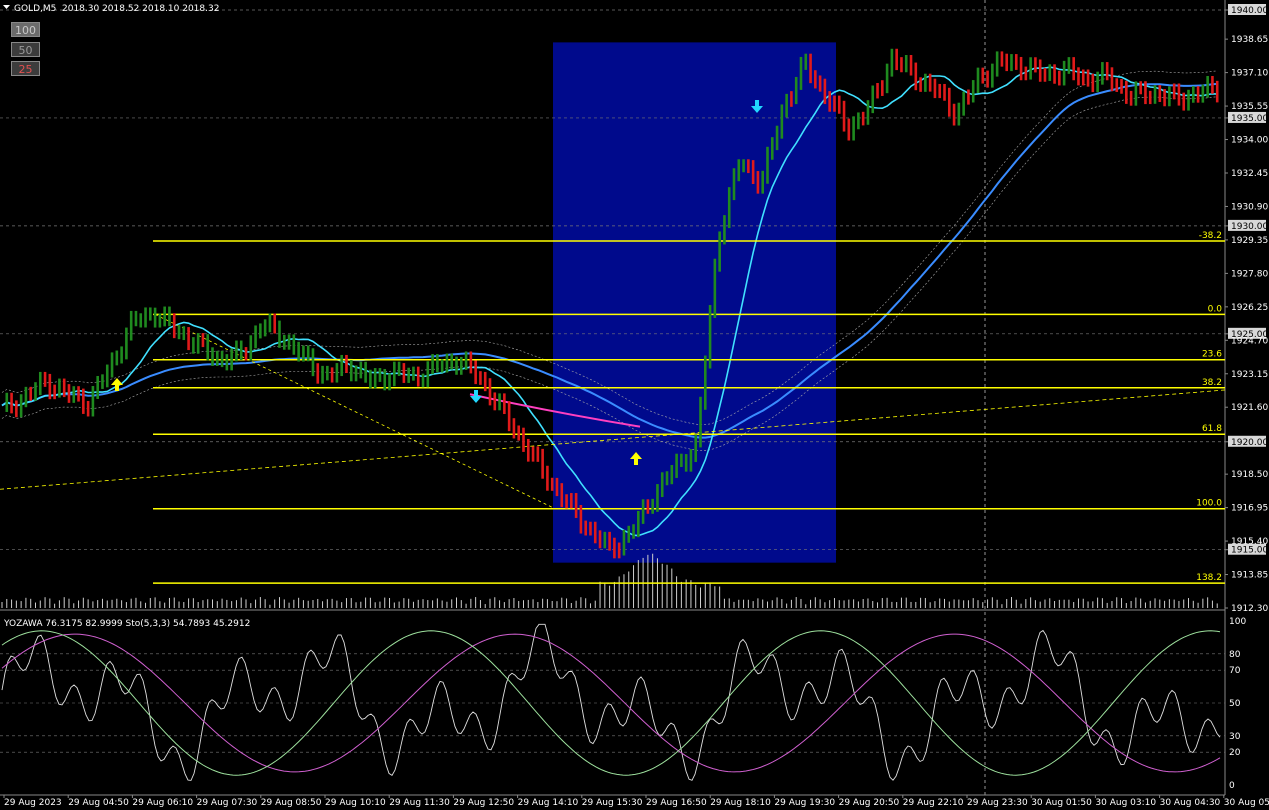 The height and width of the screenshot is (810, 1269). I want to click on time-tick-label: 29 Aug 22:10, so click(933, 803).